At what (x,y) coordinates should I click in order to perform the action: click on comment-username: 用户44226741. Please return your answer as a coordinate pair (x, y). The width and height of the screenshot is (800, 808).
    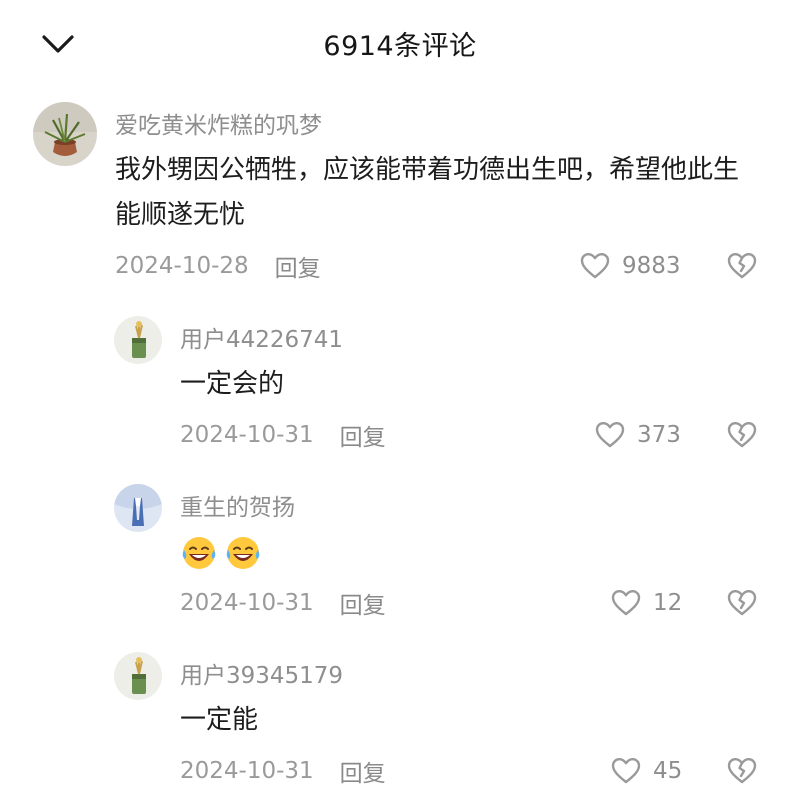
    Looking at the image, I should click on (261, 337).